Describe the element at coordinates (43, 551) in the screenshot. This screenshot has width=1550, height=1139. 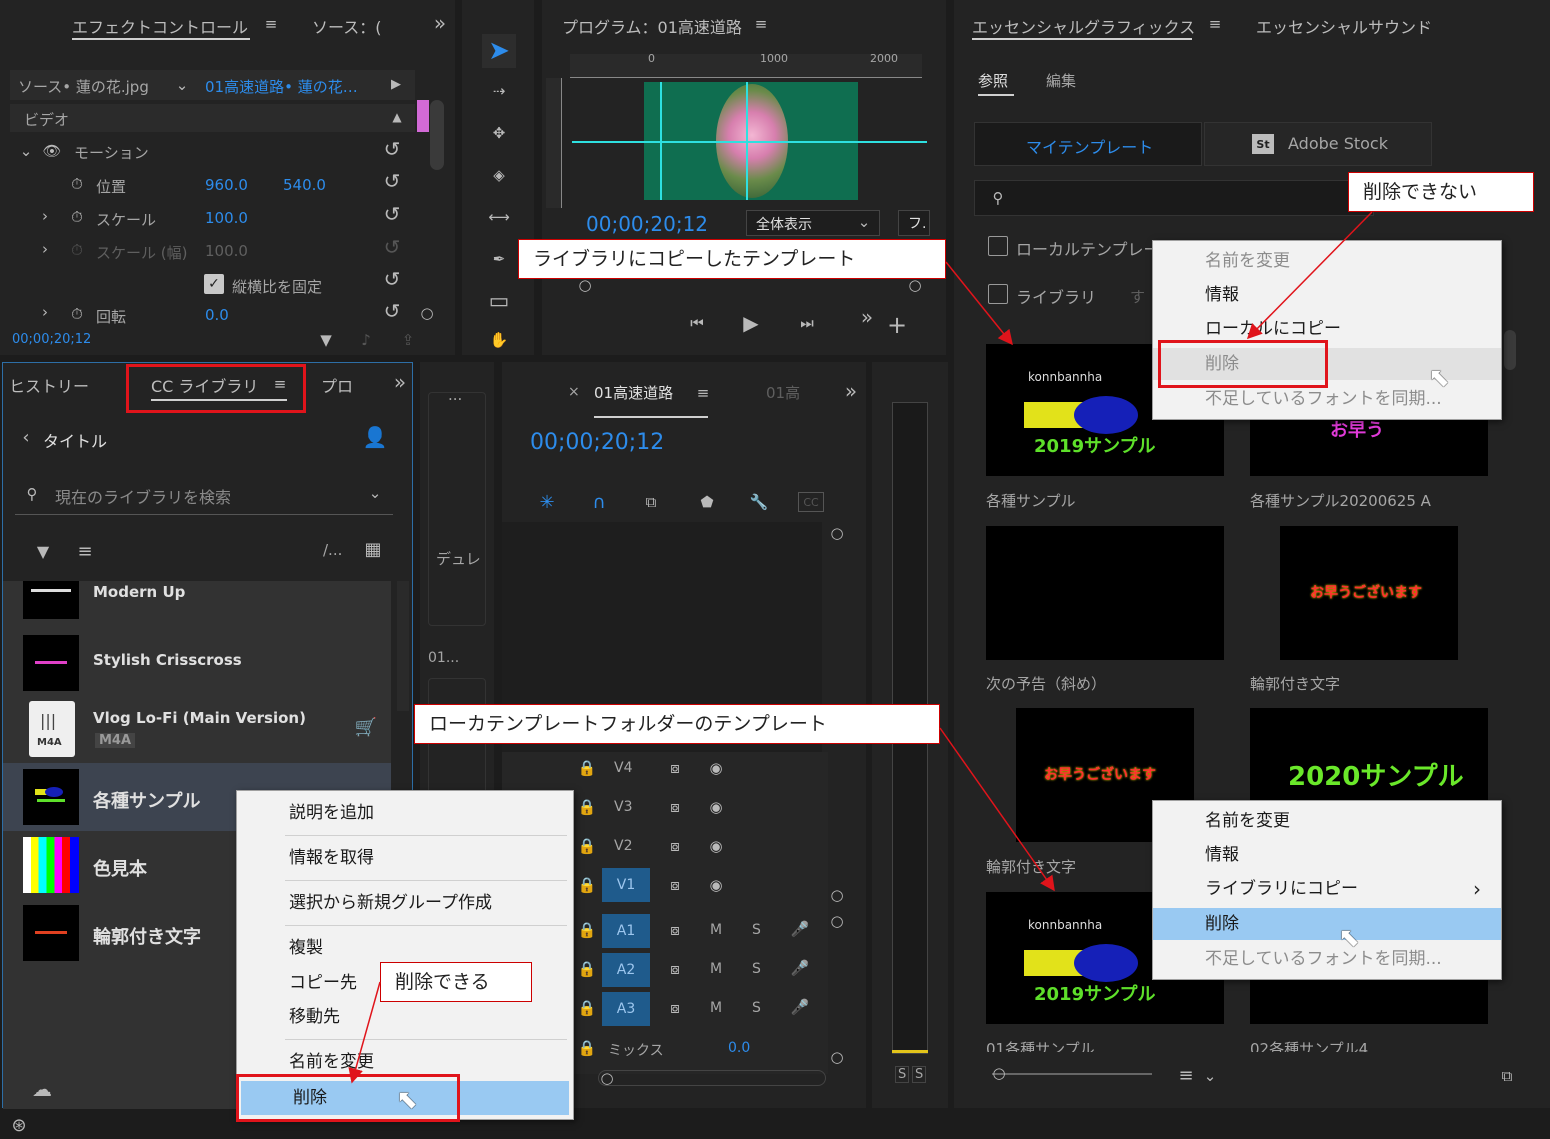
I see `filter-icon: ▼` at that location.